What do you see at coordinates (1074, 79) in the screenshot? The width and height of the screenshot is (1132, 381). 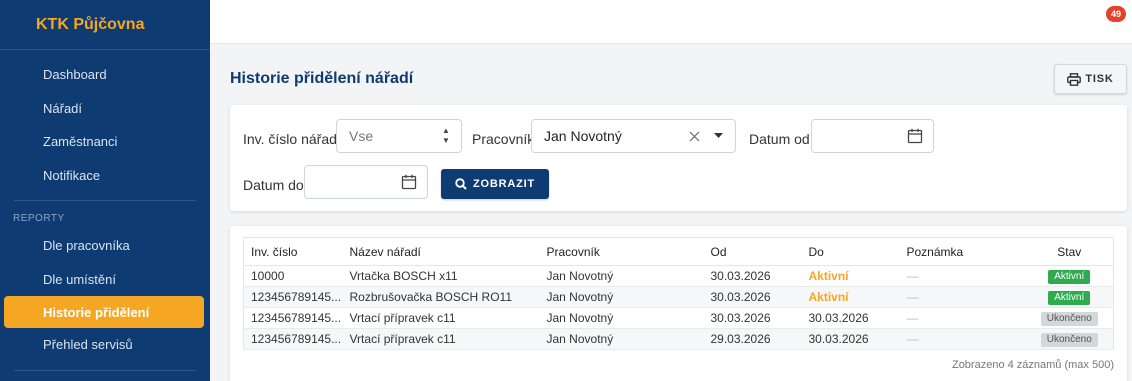 I see `printer-icon` at bounding box center [1074, 79].